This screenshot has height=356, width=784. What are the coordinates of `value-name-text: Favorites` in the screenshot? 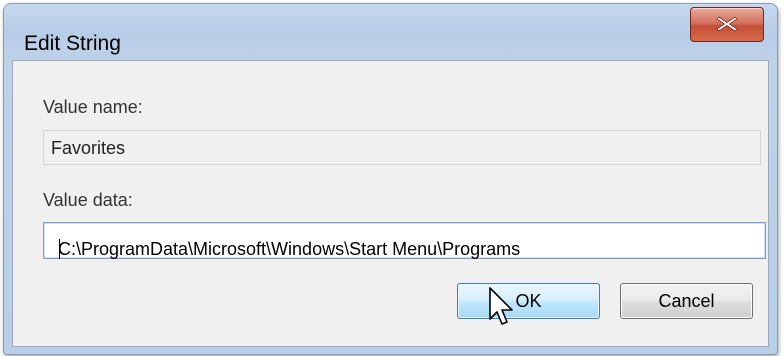 It's located at (88, 148).